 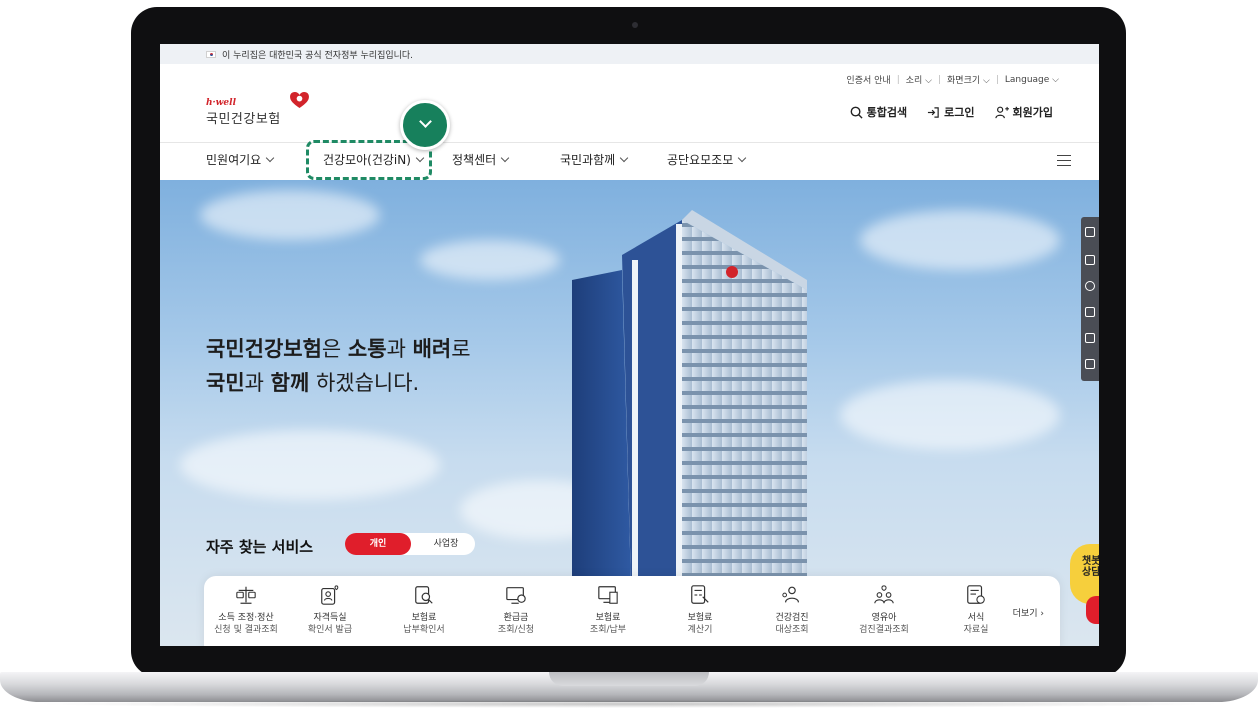 What do you see at coordinates (330, 630) in the screenshot?
I see `service-sublabel: 확인서 발급` at bounding box center [330, 630].